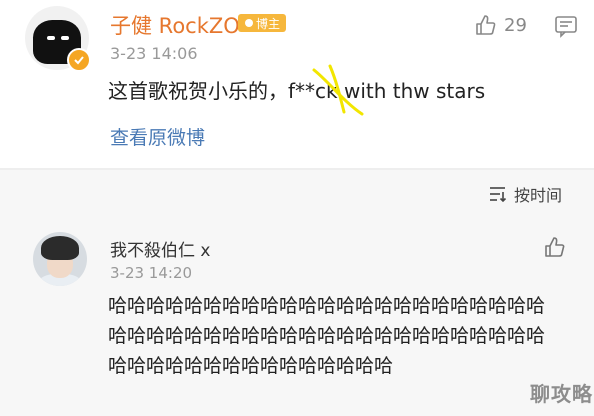 The height and width of the screenshot is (416, 594). What do you see at coordinates (498, 195) in the screenshot?
I see `sort-icon` at bounding box center [498, 195].